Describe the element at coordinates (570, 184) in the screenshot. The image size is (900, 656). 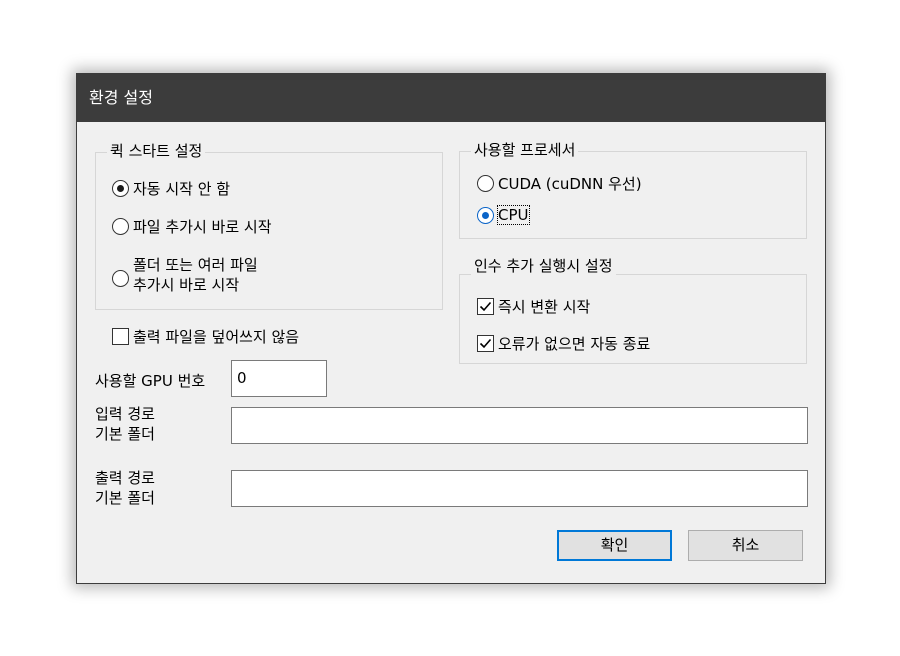
I see `radio-cuda-label: CUDA (cuDNN 우선)` at that location.